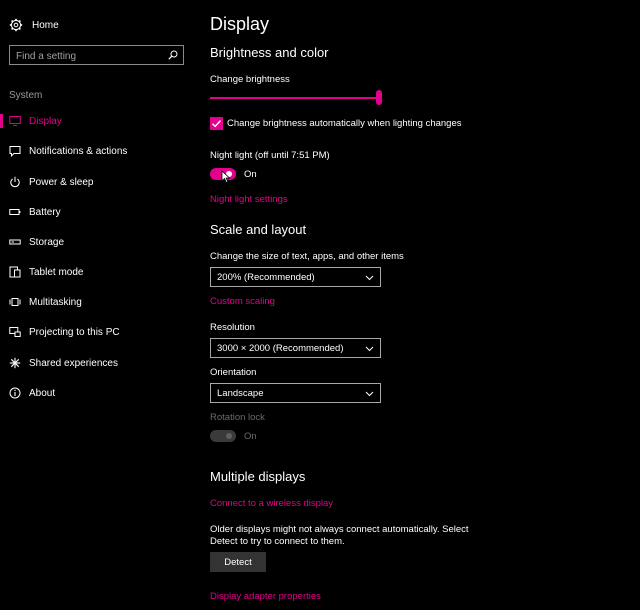 The image size is (640, 610). I want to click on section-heading-multiple-displays: Multiple displays, so click(258, 476).